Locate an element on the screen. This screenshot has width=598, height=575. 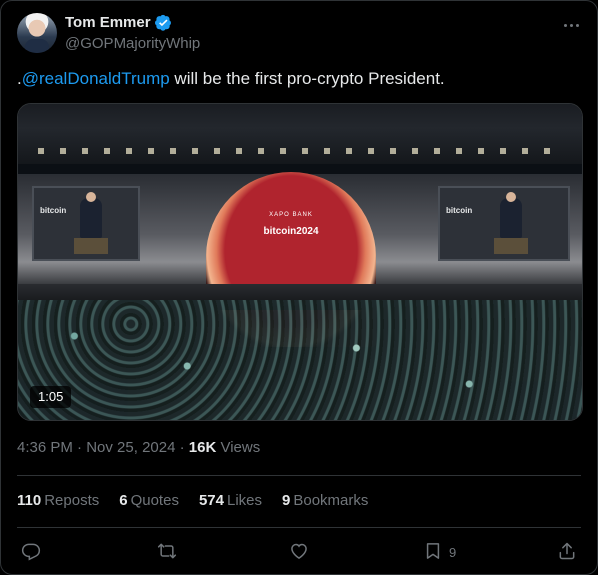
heart-icon is located at coordinates (299, 552).